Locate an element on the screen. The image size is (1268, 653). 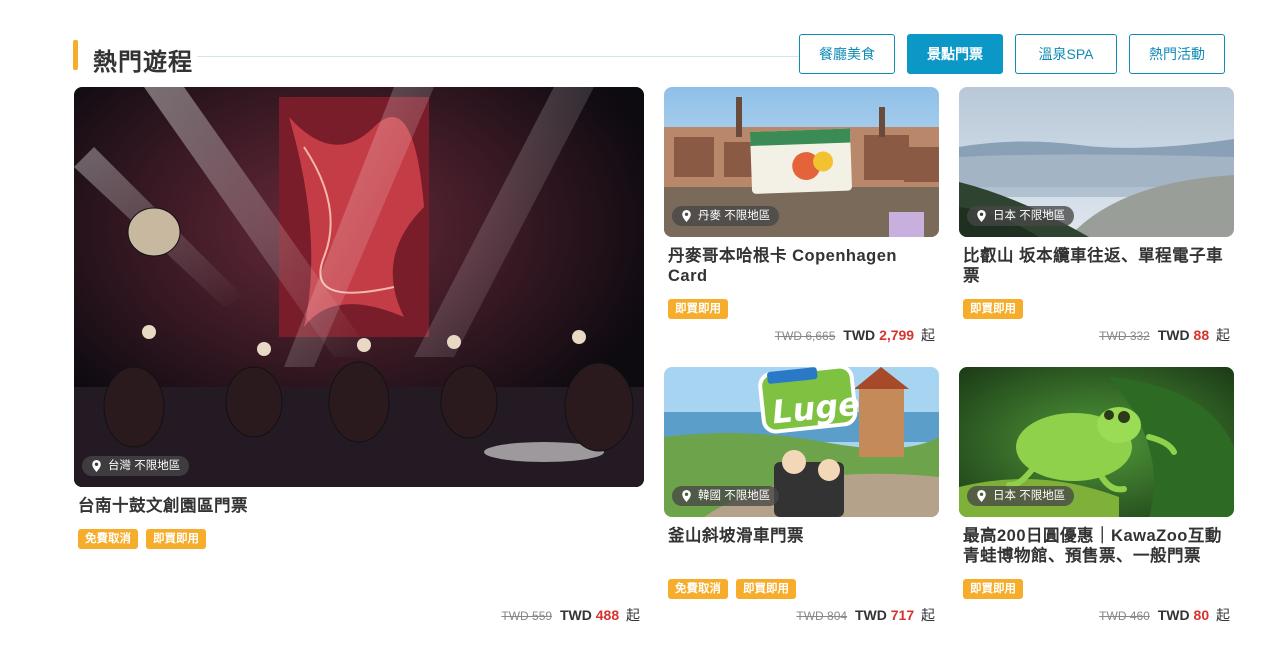
tab-attraction-tickets: 景點門票 is located at coordinates (955, 54).